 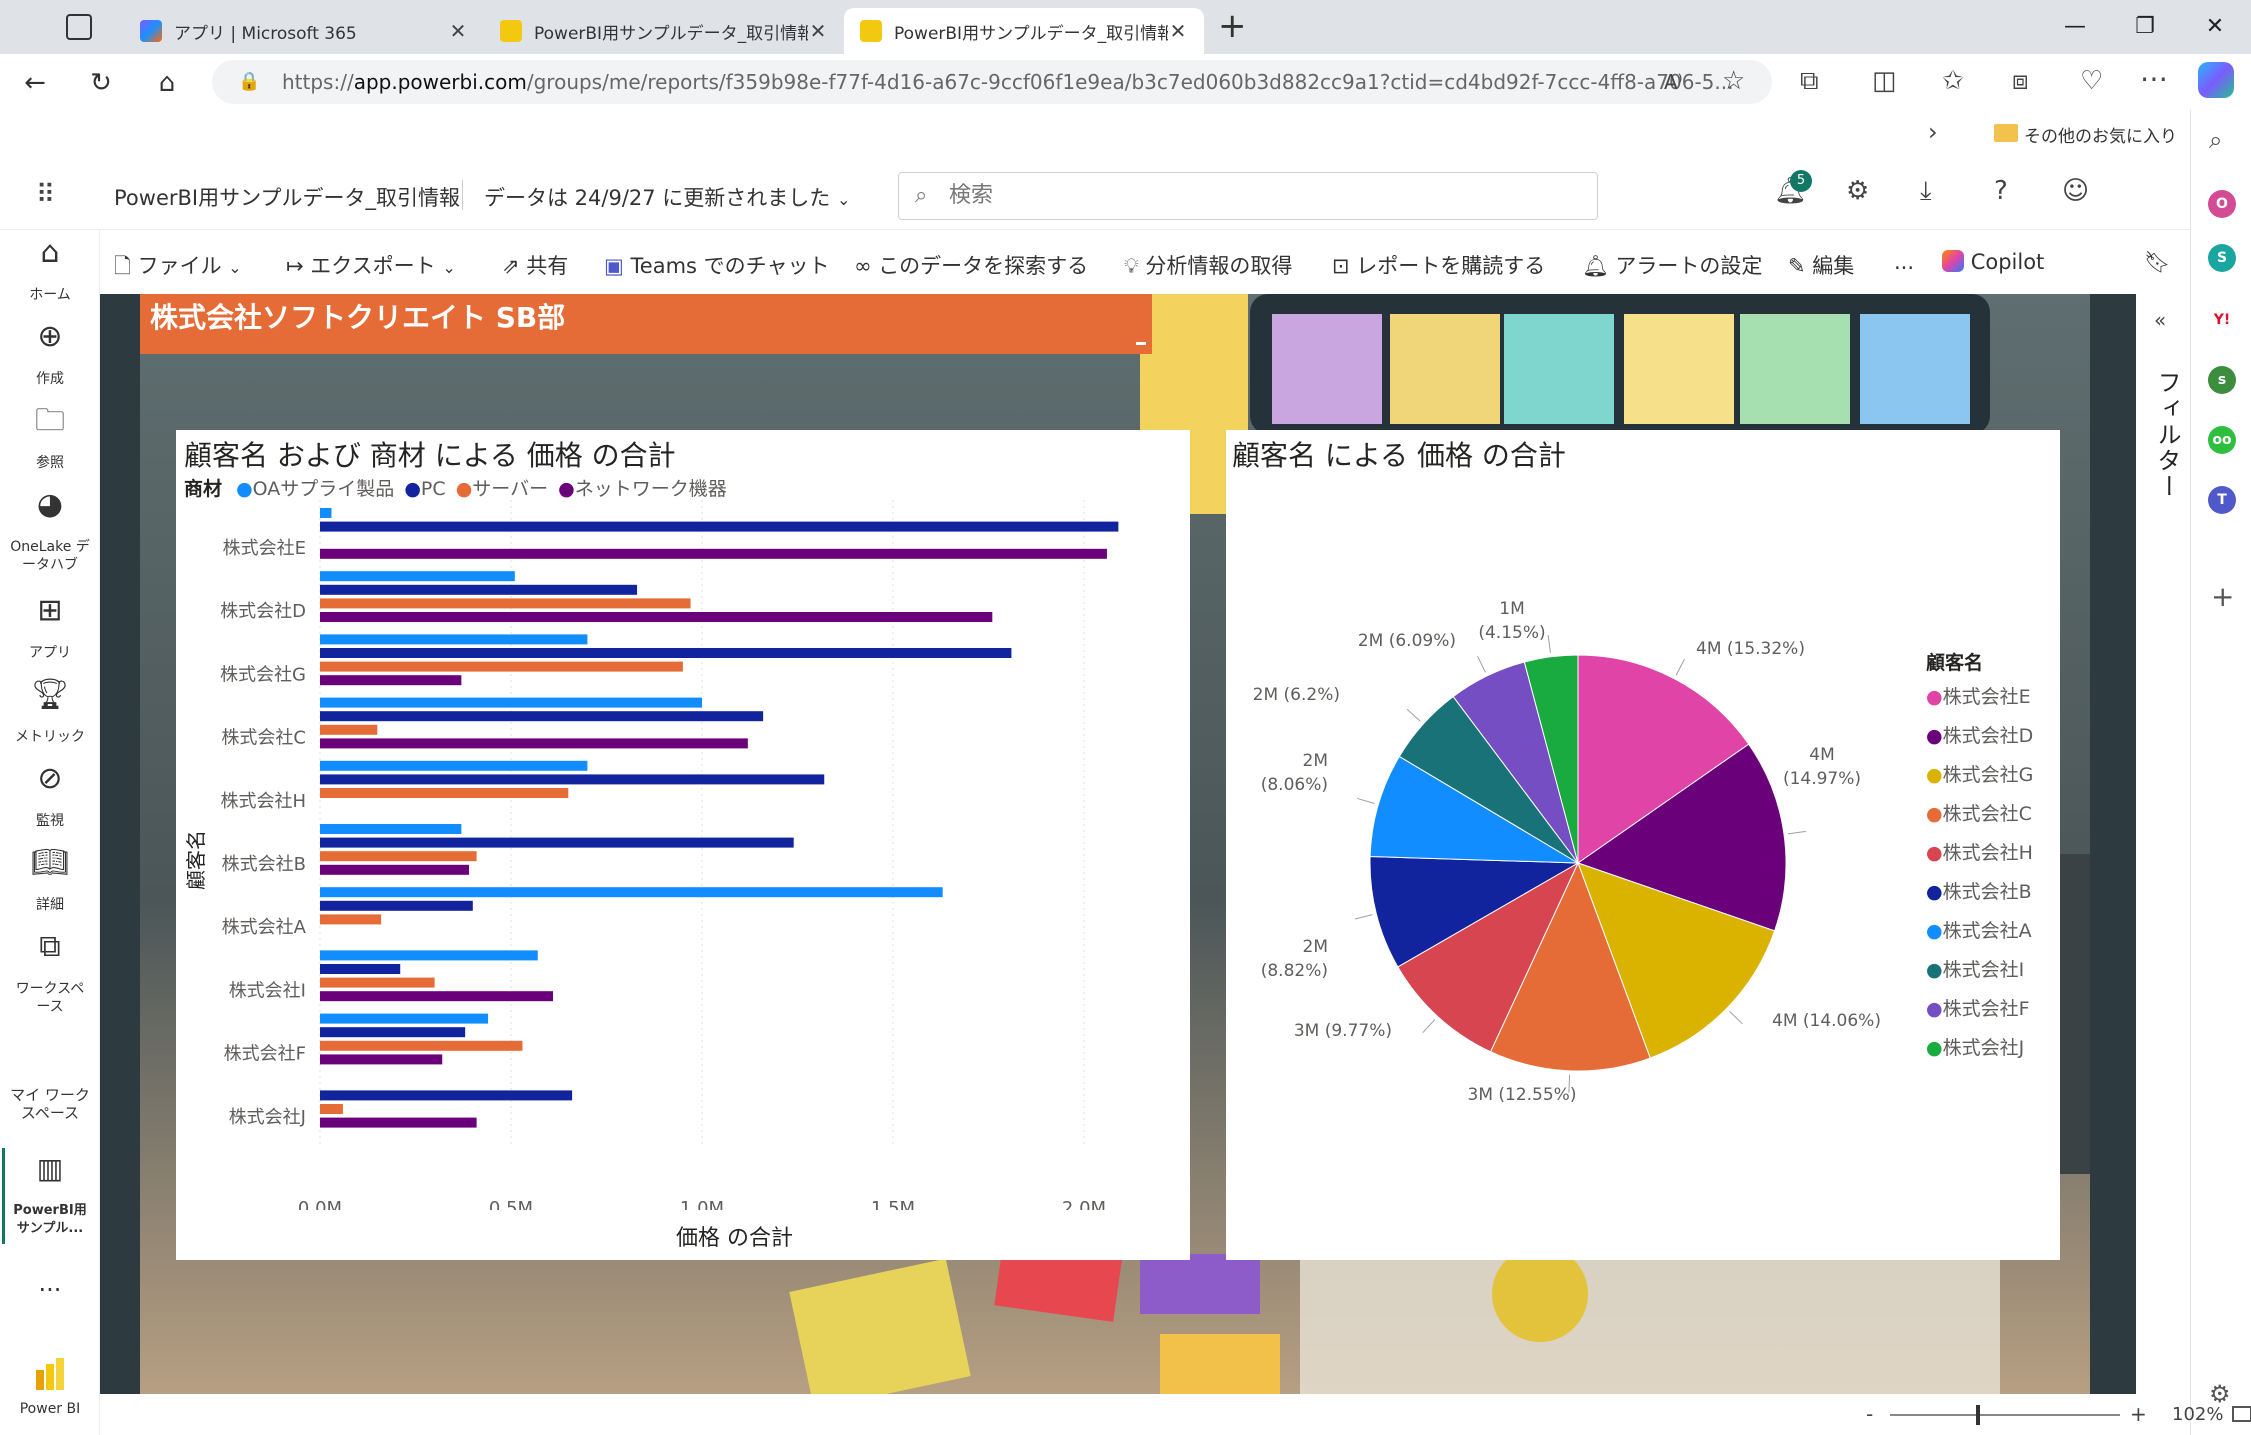 What do you see at coordinates (45, 195) in the screenshot?
I see `app-launcher-icon: ⠿` at bounding box center [45, 195].